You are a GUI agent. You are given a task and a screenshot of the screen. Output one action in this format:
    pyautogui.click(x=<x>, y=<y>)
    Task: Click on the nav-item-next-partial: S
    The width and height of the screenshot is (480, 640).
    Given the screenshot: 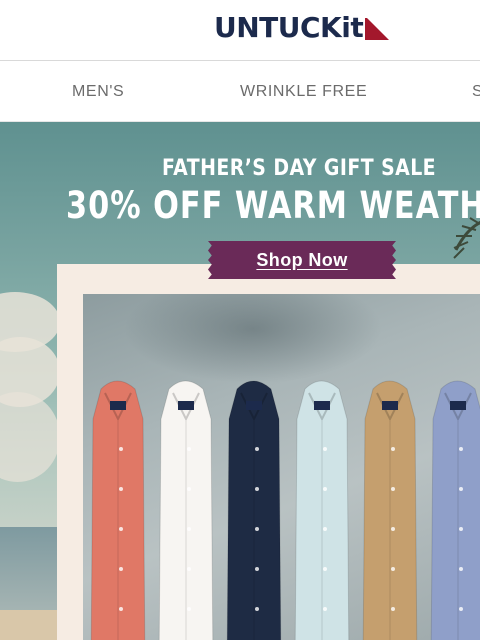 What is the action you would take?
    pyautogui.click(x=476, y=91)
    